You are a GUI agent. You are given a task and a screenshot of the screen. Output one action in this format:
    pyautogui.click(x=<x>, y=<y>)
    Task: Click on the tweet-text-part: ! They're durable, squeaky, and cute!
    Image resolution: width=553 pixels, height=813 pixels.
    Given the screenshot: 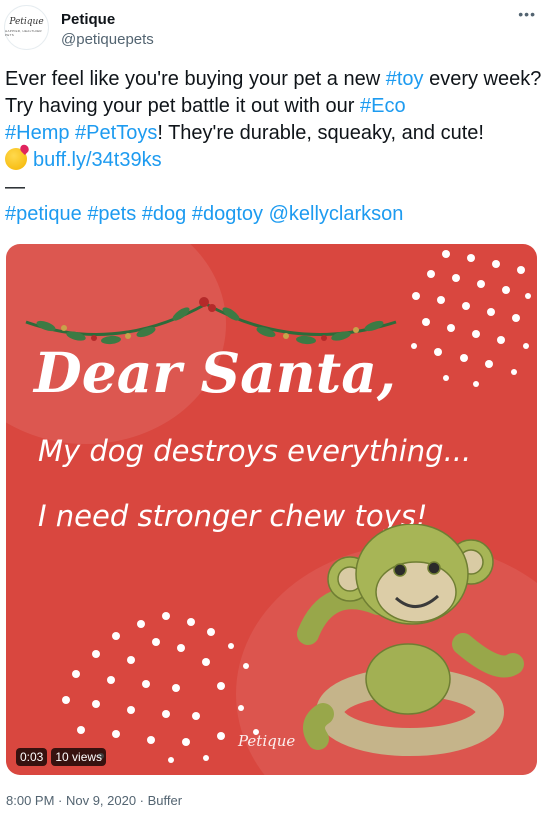 What is the action you would take?
    pyautogui.click(x=320, y=133)
    